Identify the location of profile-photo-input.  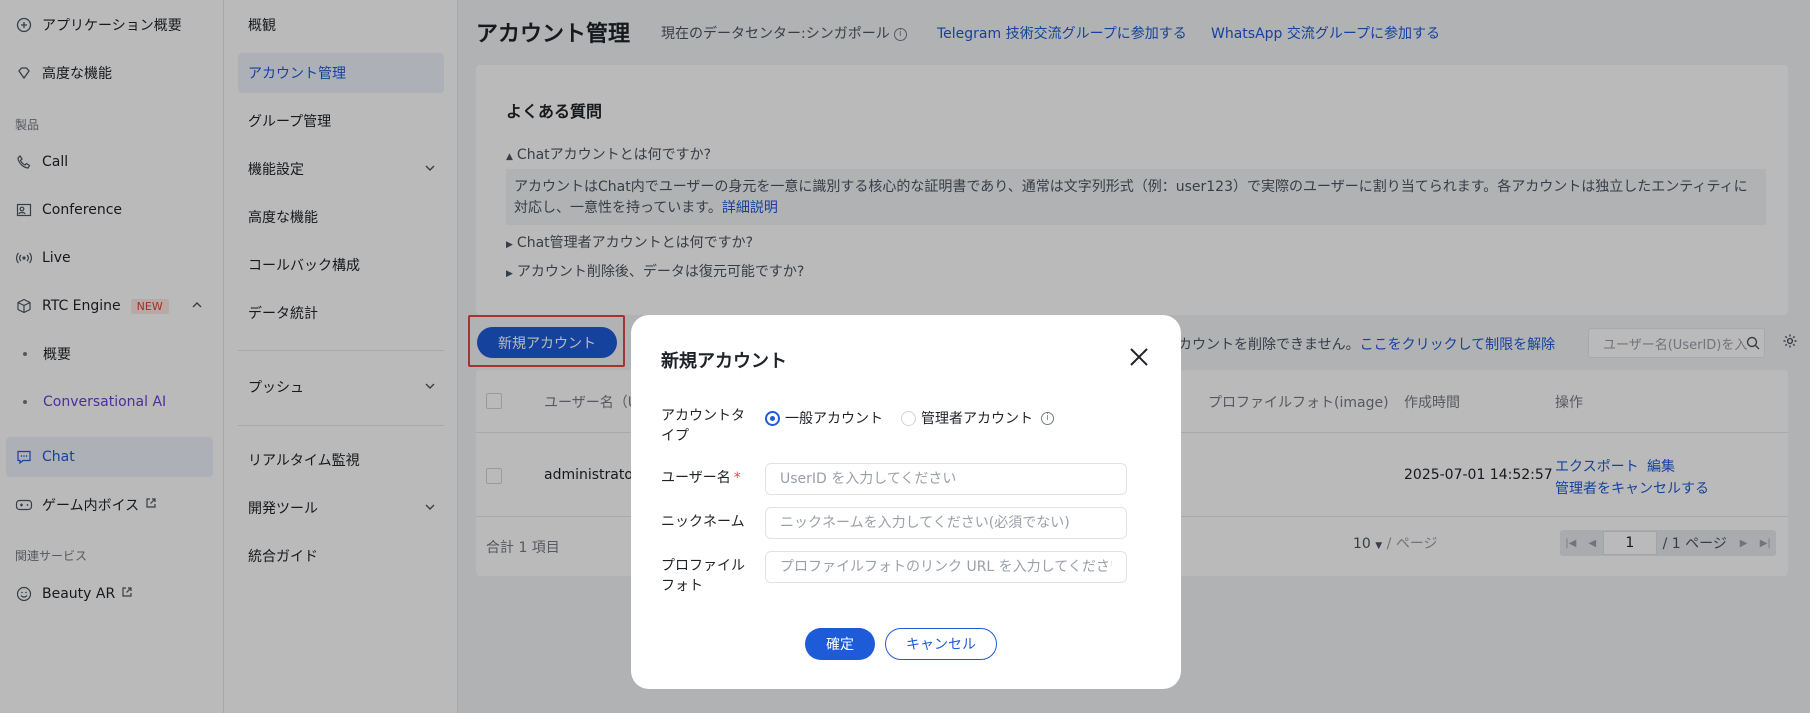
(946, 567).